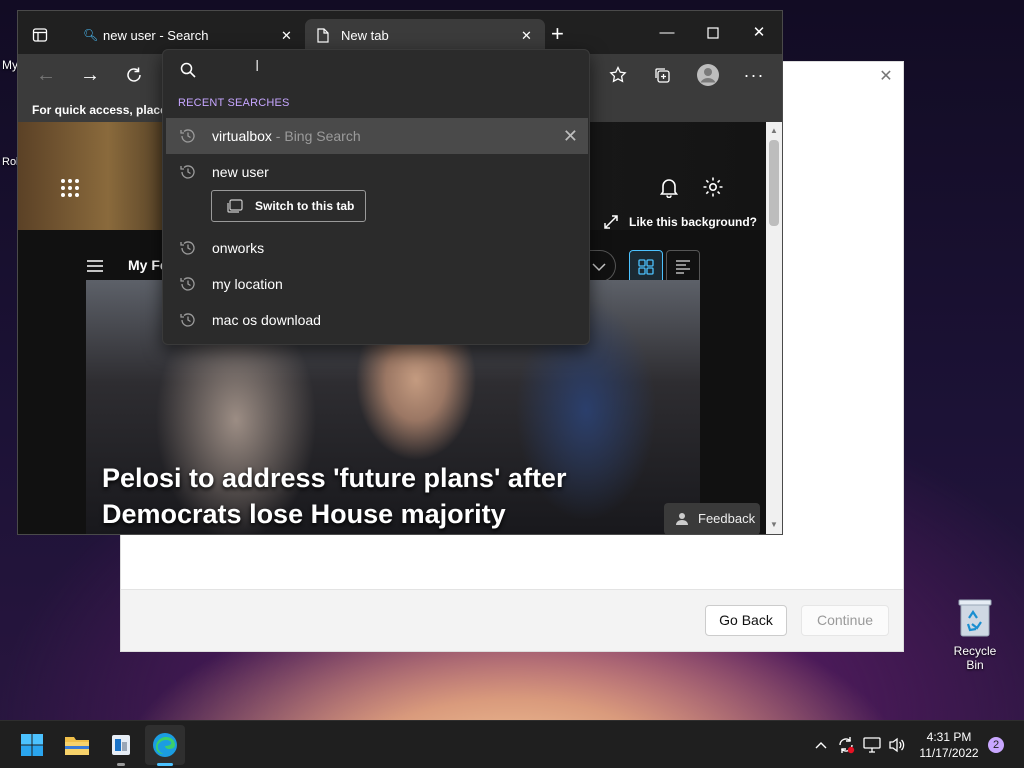 The height and width of the screenshot is (768, 1024). I want to click on feedback-person-icon, so click(683, 519).